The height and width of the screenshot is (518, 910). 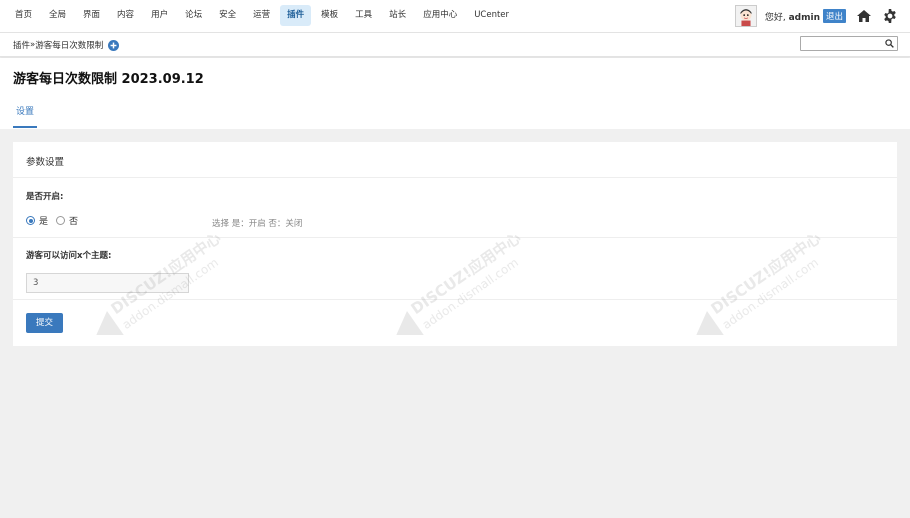 What do you see at coordinates (69, 256) in the screenshot?
I see `topic-count-label: 游客可以访问x个主题:` at bounding box center [69, 256].